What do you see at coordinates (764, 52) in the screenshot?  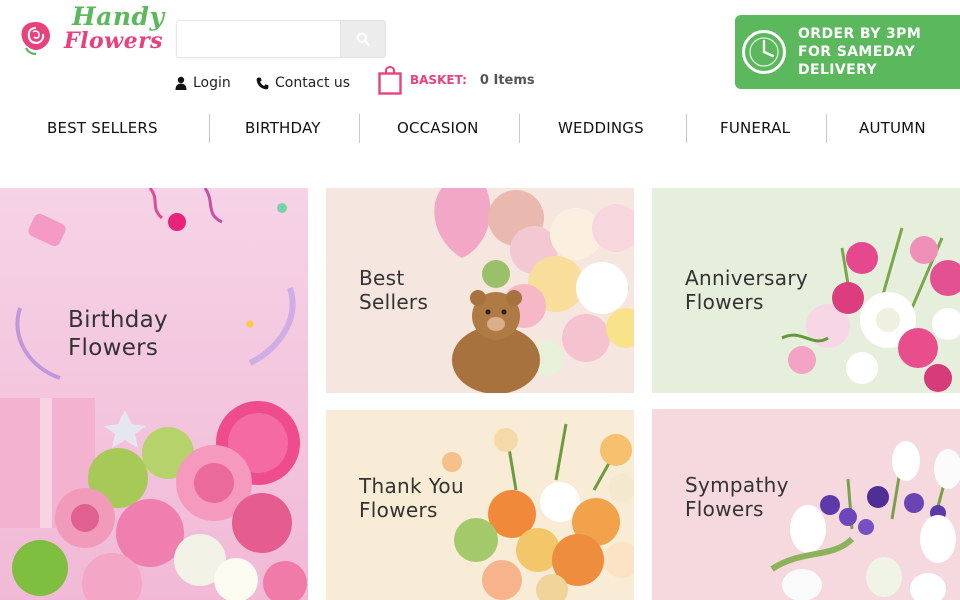 I see `clock-icon` at bounding box center [764, 52].